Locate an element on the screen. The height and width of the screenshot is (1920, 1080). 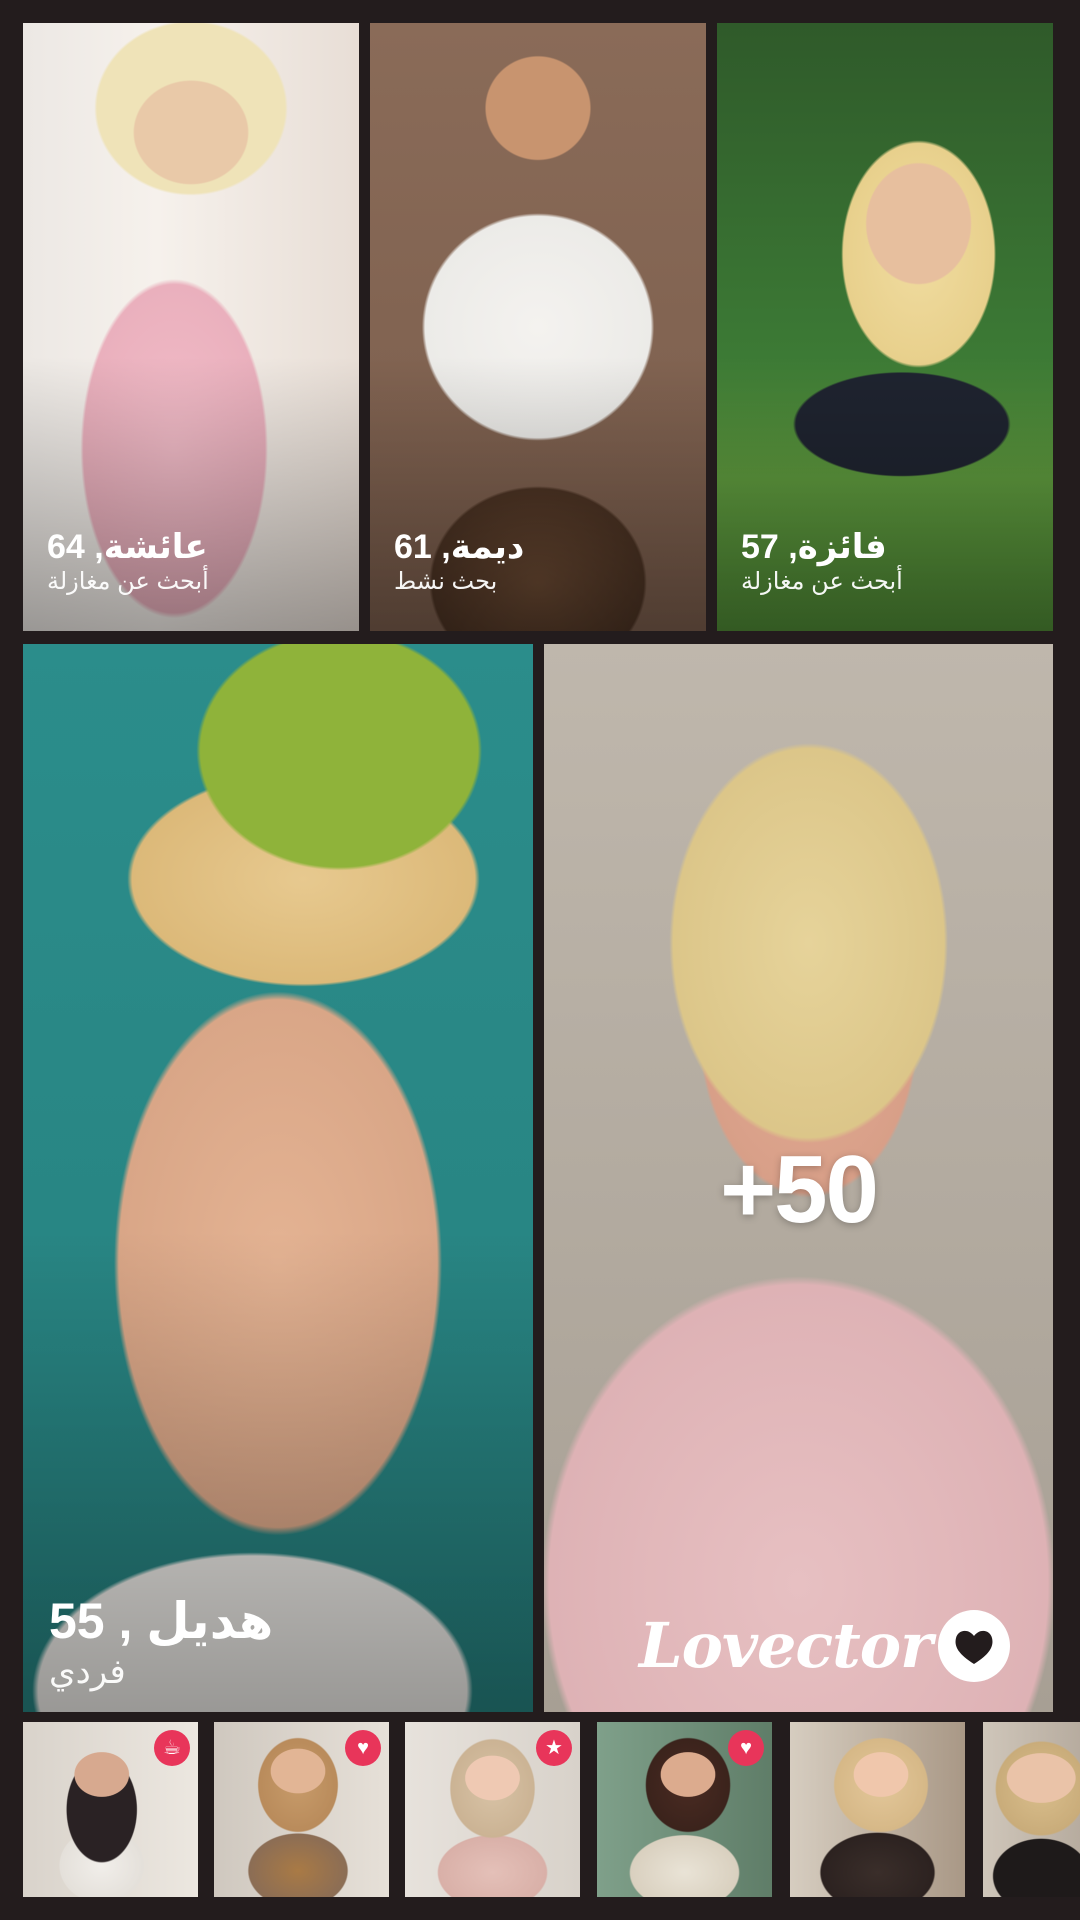
more-count-label: +50 is located at coordinates (799, 1190).